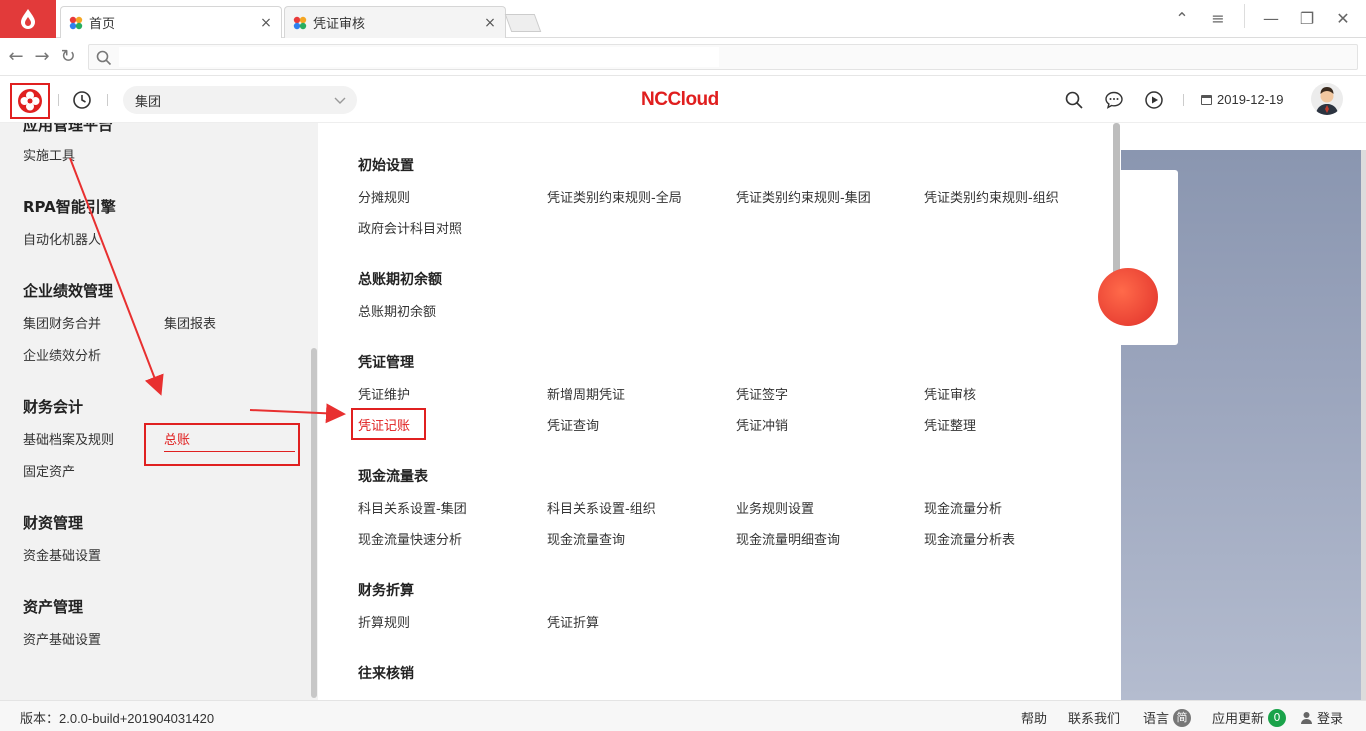  I want to click on business-date: 2019-12-19, so click(1242, 99).